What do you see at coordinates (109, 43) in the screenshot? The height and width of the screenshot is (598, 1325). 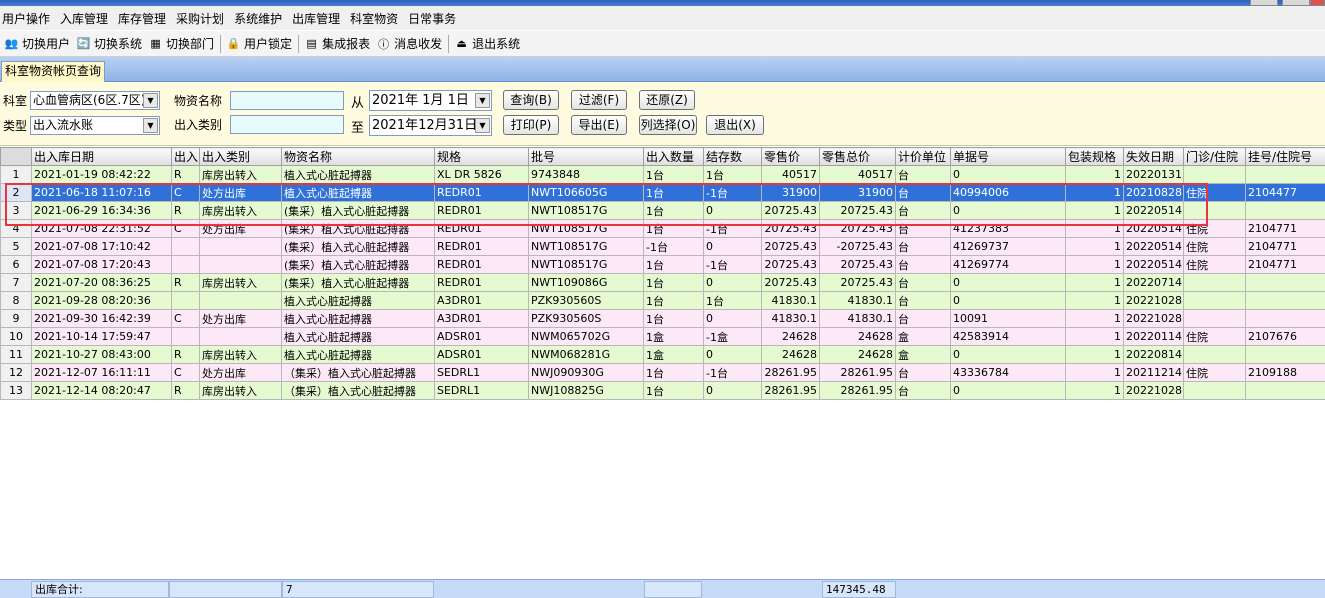 I see `switch-system-button: 🔄 切换系统` at bounding box center [109, 43].